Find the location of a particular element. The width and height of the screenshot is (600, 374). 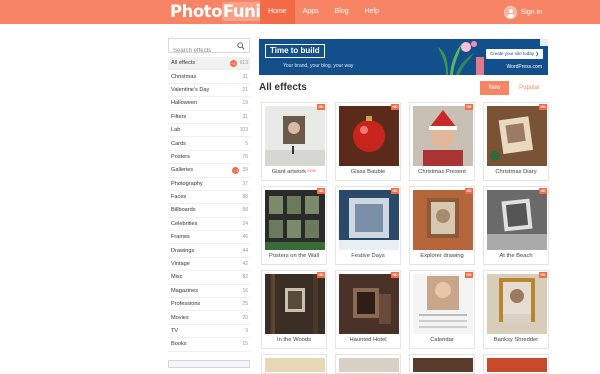

category-halloween: Halloween 19 is located at coordinates (209, 104).